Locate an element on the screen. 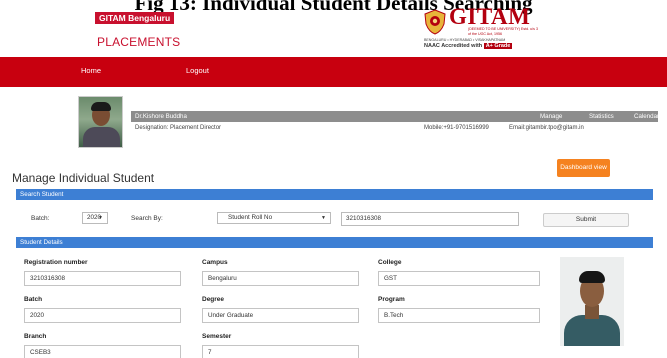 This screenshot has height=358, width=667. menu-statistics: Statistics is located at coordinates (601, 116).